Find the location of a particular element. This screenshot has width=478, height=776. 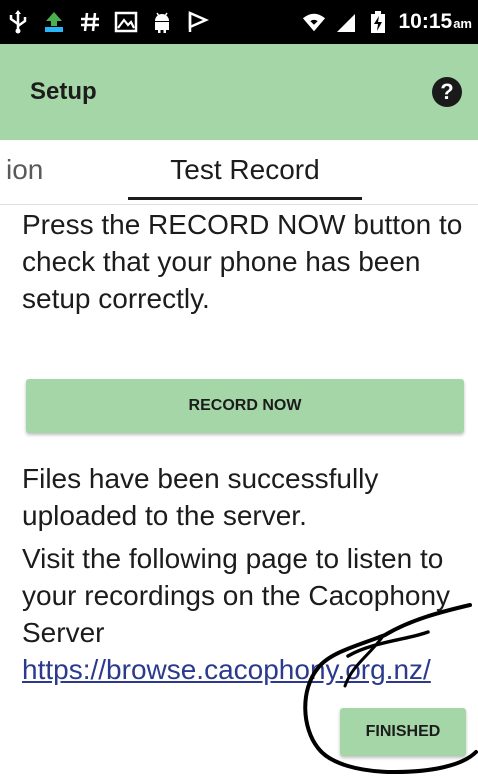

notification-icons is located at coordinates (105, 22).